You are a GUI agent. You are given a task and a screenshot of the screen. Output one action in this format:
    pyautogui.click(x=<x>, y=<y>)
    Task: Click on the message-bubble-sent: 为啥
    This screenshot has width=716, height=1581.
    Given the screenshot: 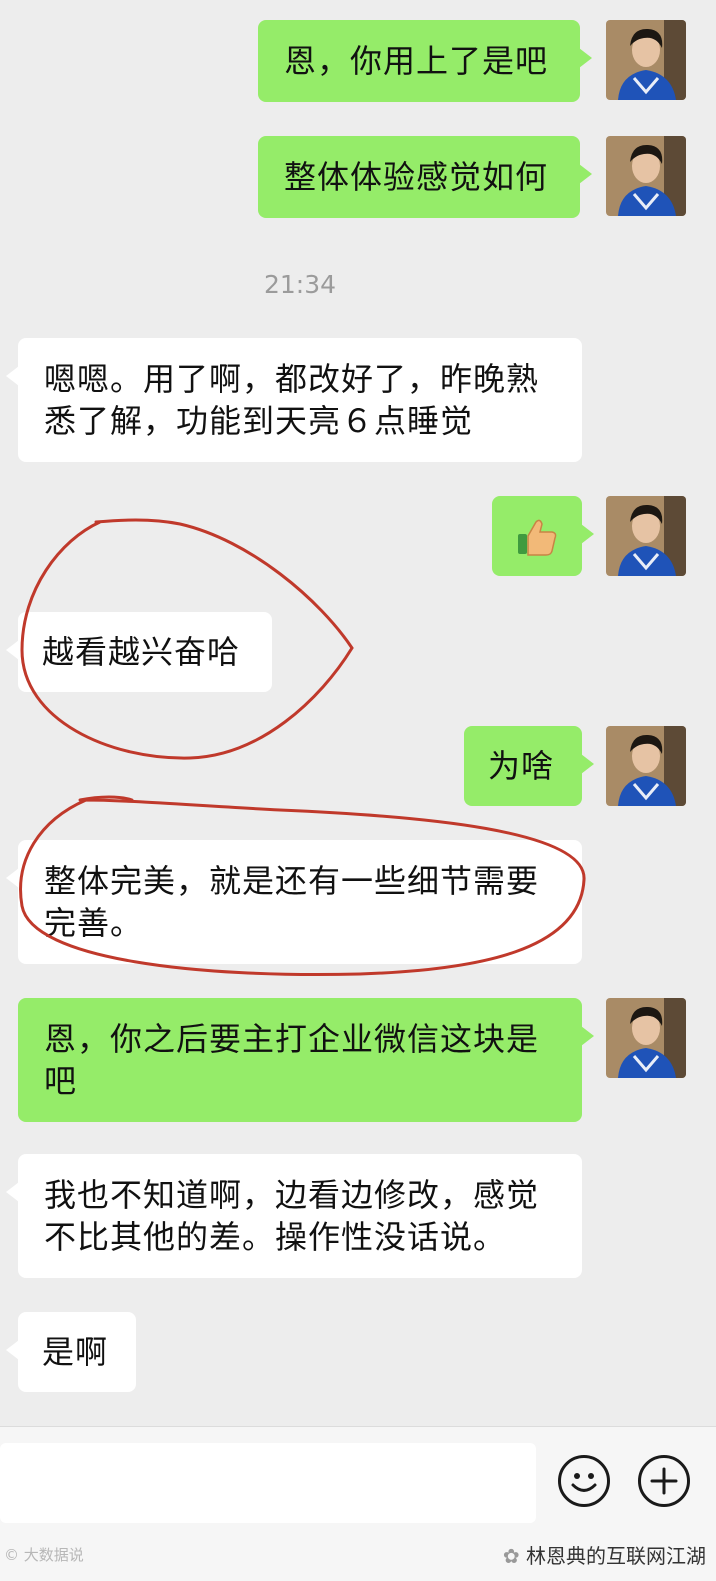 What is the action you would take?
    pyautogui.click(x=529, y=766)
    